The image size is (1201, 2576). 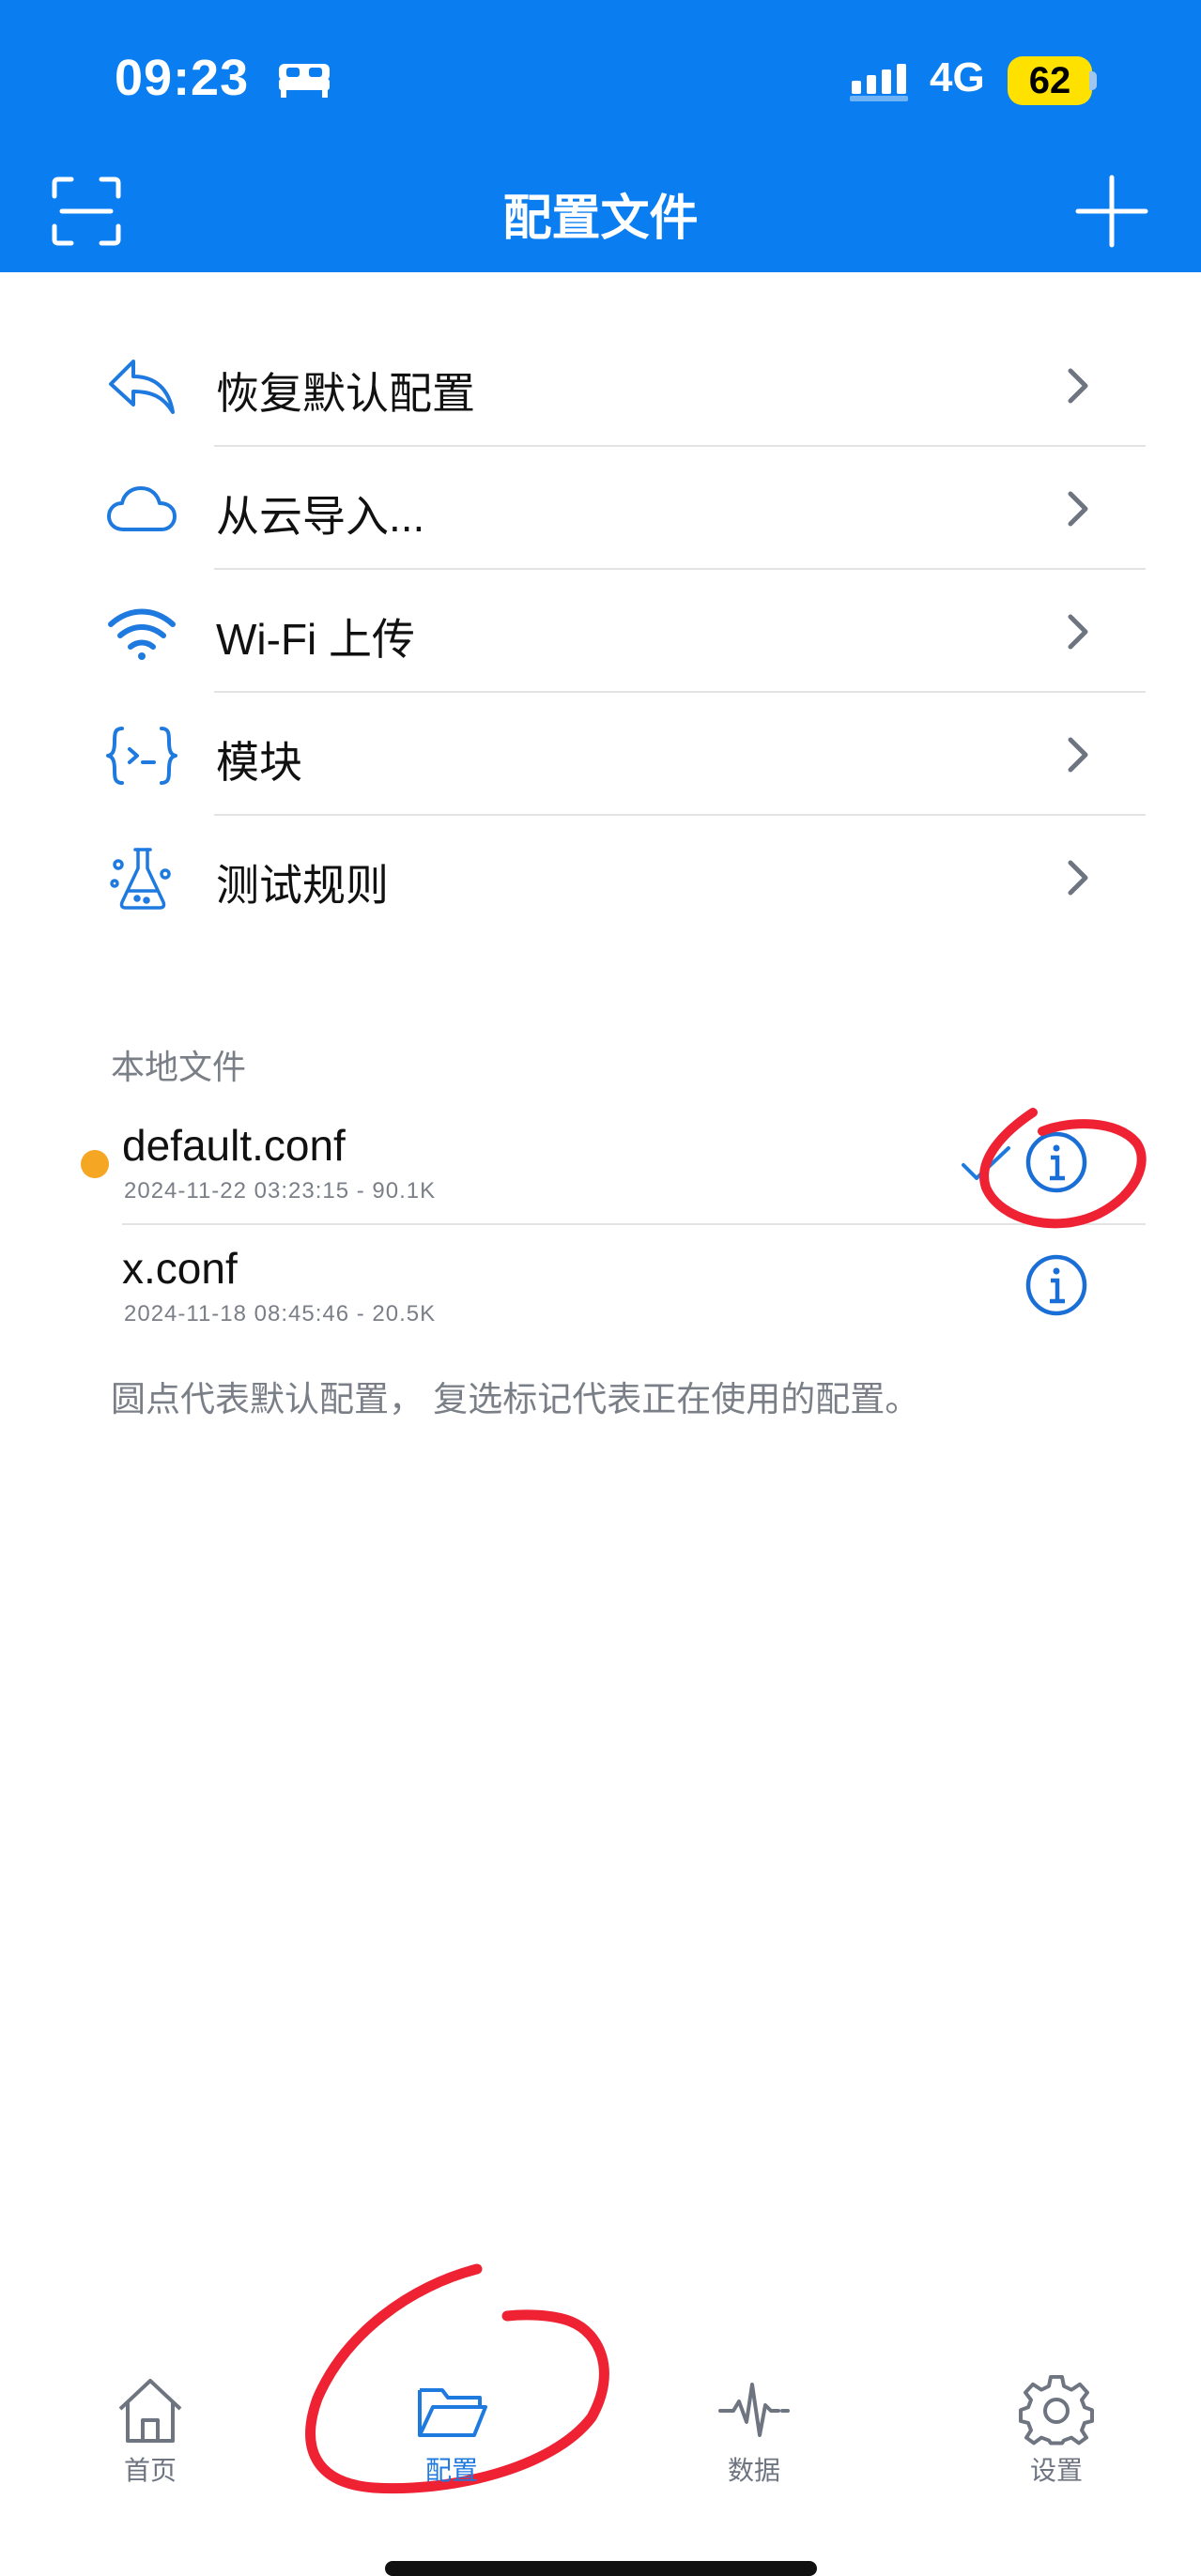 What do you see at coordinates (1050, 80) in the screenshot?
I see `battery-level: 62` at bounding box center [1050, 80].